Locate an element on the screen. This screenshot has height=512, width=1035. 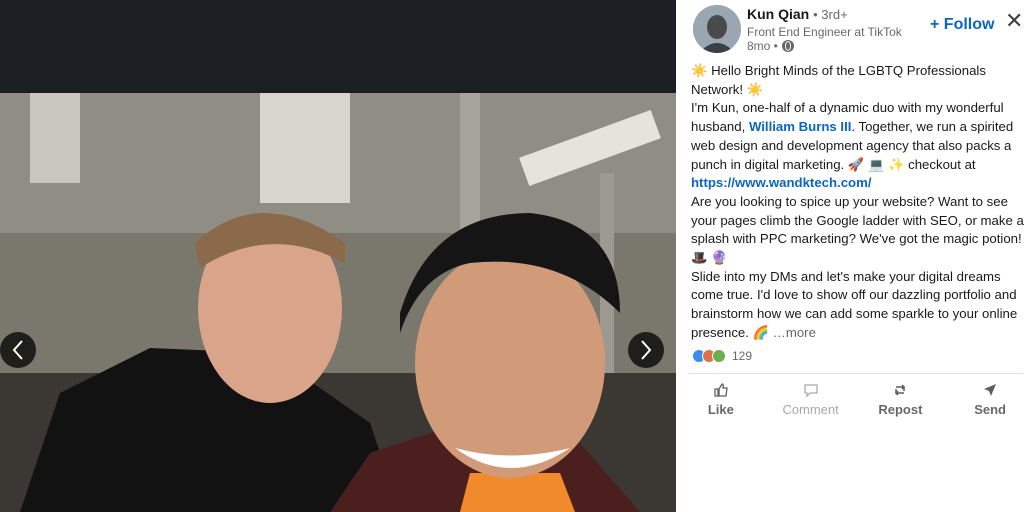
social-actions-bar: Like Comment Repost Send is located at coordinates (855, 398).